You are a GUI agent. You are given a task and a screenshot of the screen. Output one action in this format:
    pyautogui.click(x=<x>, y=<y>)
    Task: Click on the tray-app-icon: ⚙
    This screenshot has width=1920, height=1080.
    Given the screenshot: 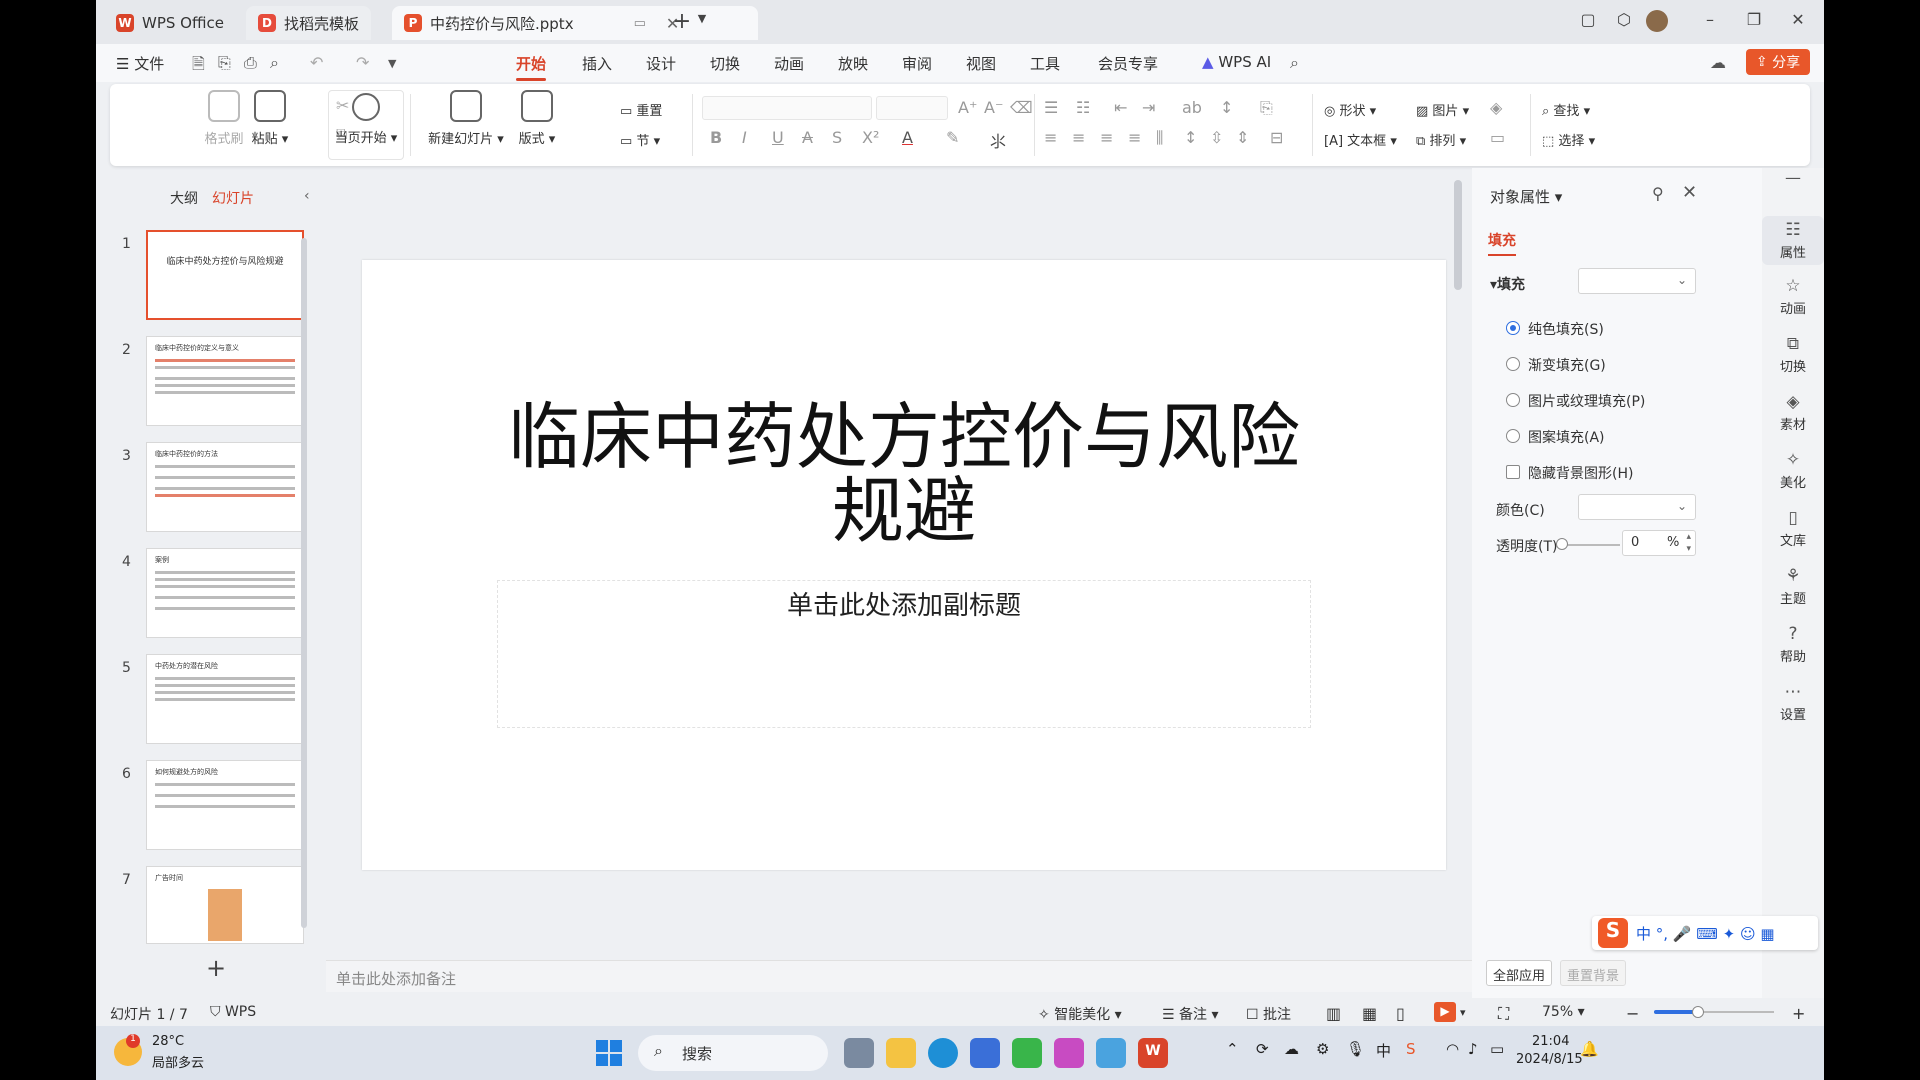 What is the action you would take?
    pyautogui.click(x=1322, y=1049)
    